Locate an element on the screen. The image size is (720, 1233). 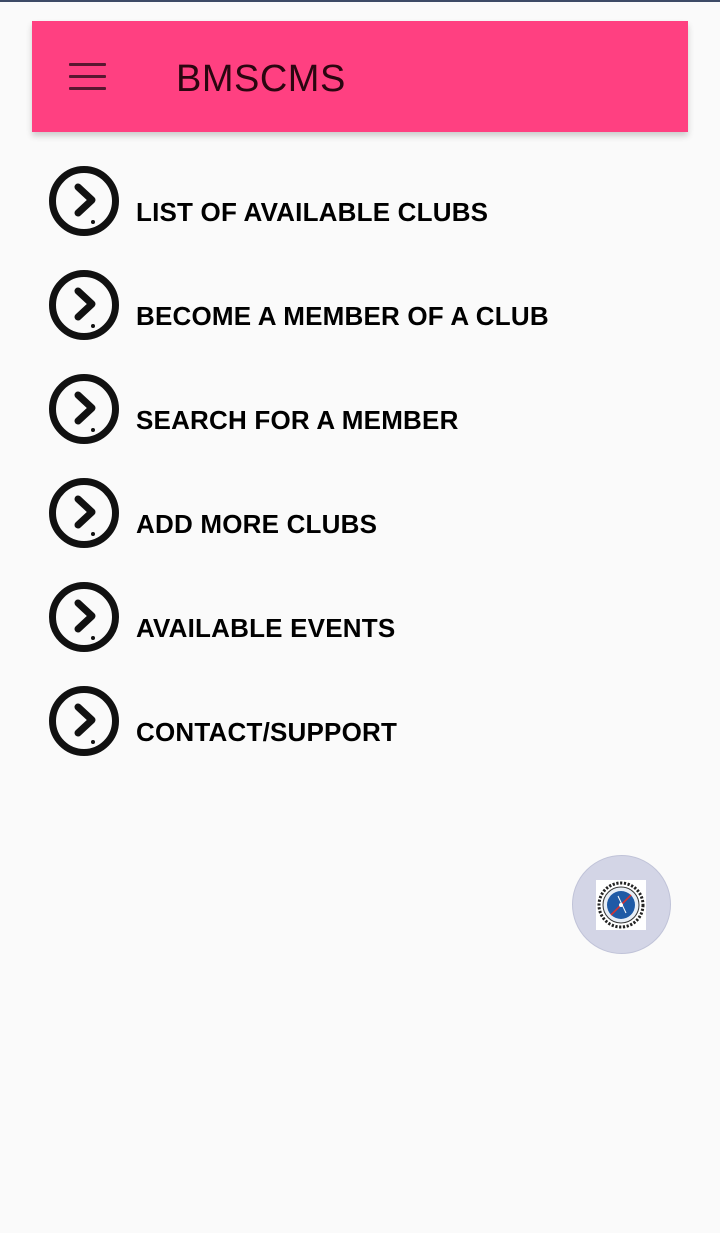
menu-item-available-events: AVAILABLE EVENTS is located at coordinates (367, 632).